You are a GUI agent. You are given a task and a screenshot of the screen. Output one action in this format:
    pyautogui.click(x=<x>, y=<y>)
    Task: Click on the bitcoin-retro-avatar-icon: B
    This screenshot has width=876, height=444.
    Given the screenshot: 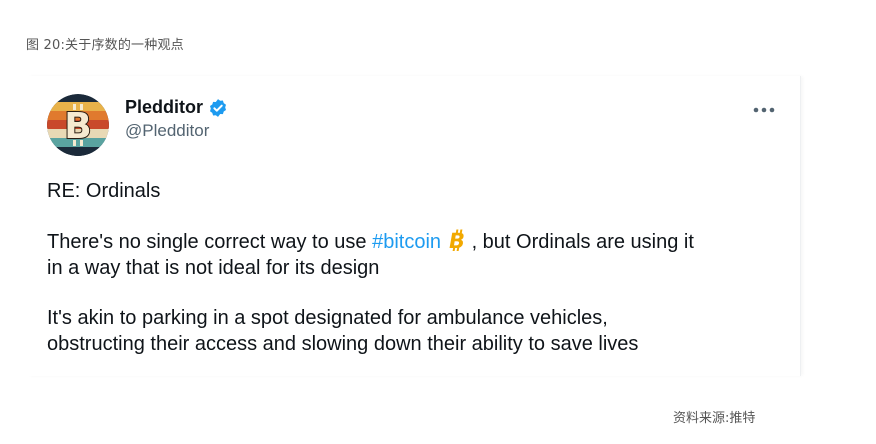 What is the action you would take?
    pyautogui.click(x=78, y=125)
    